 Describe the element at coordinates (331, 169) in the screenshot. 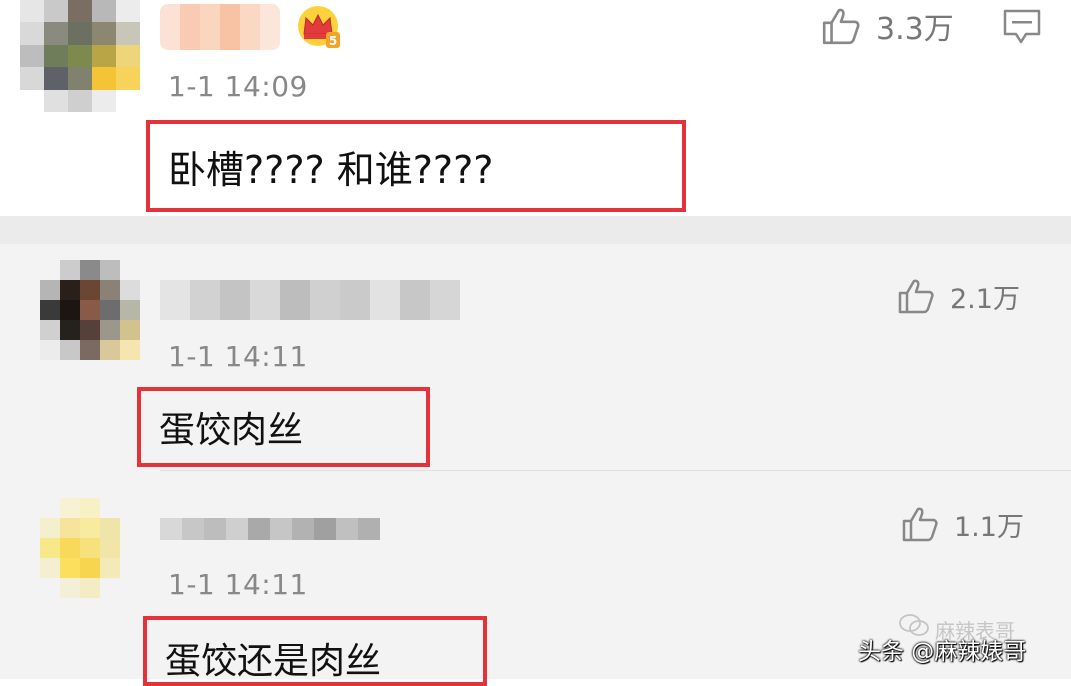

I see `comment-text: 卧槽???? 和谁????` at that location.